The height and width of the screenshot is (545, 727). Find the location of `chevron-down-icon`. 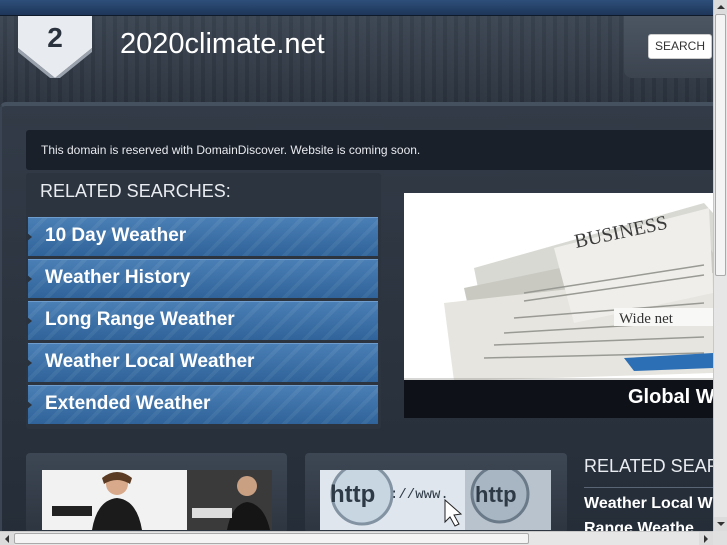

chevron-down-icon is located at coordinates (721, 524).